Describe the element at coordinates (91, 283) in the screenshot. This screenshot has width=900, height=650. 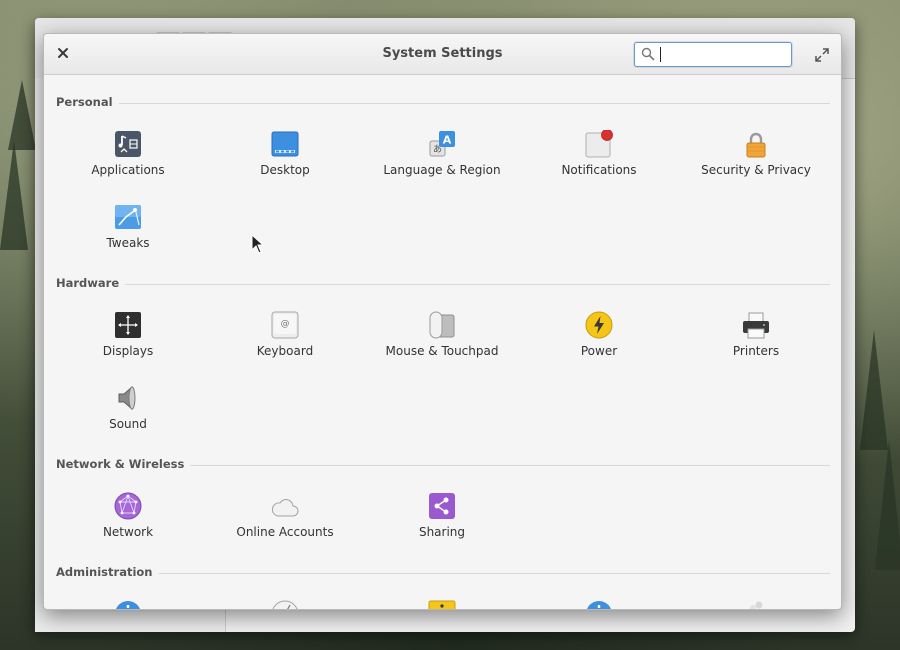
I see `section-title: Hardware` at that location.